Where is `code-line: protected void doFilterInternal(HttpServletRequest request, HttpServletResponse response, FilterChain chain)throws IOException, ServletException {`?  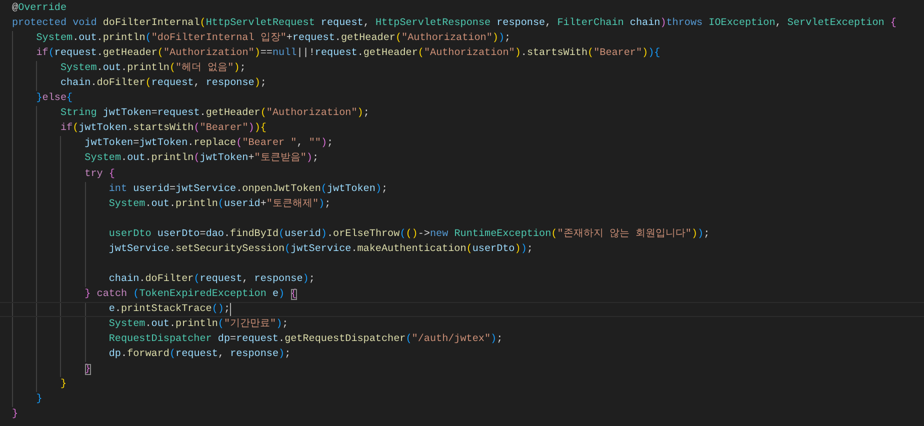 code-line: protected void doFilterInternal(HttpServletRequest request, HttpServletResponse response, FilterChain chain)throws IOException, ServletException { is located at coordinates (454, 23).